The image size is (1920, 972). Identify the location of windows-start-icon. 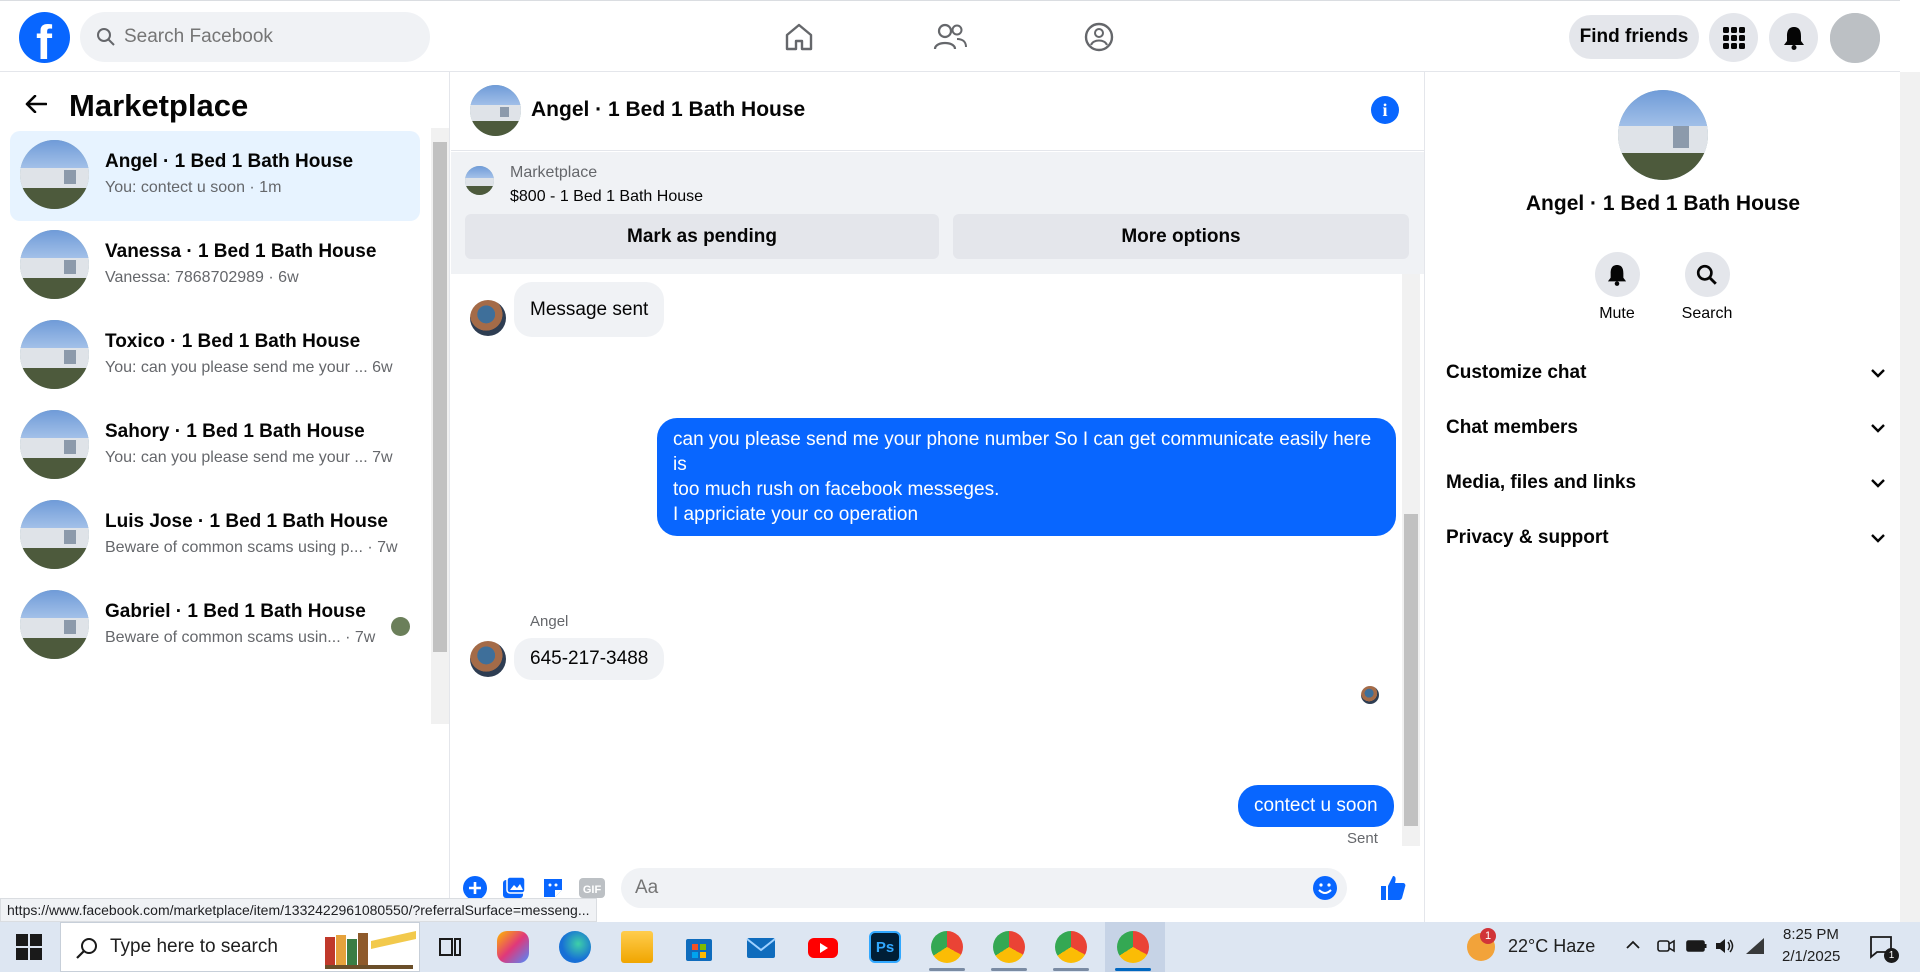
(30, 948).